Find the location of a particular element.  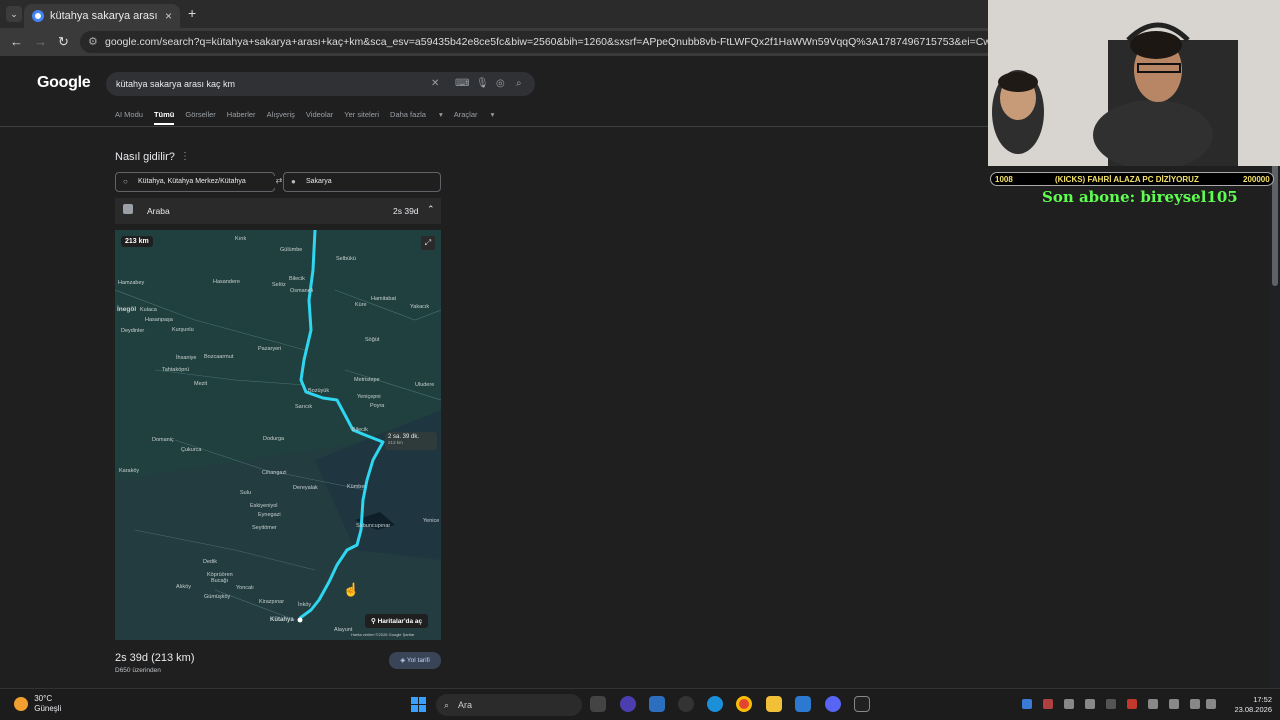

google-logo: Google is located at coordinates (64, 83).